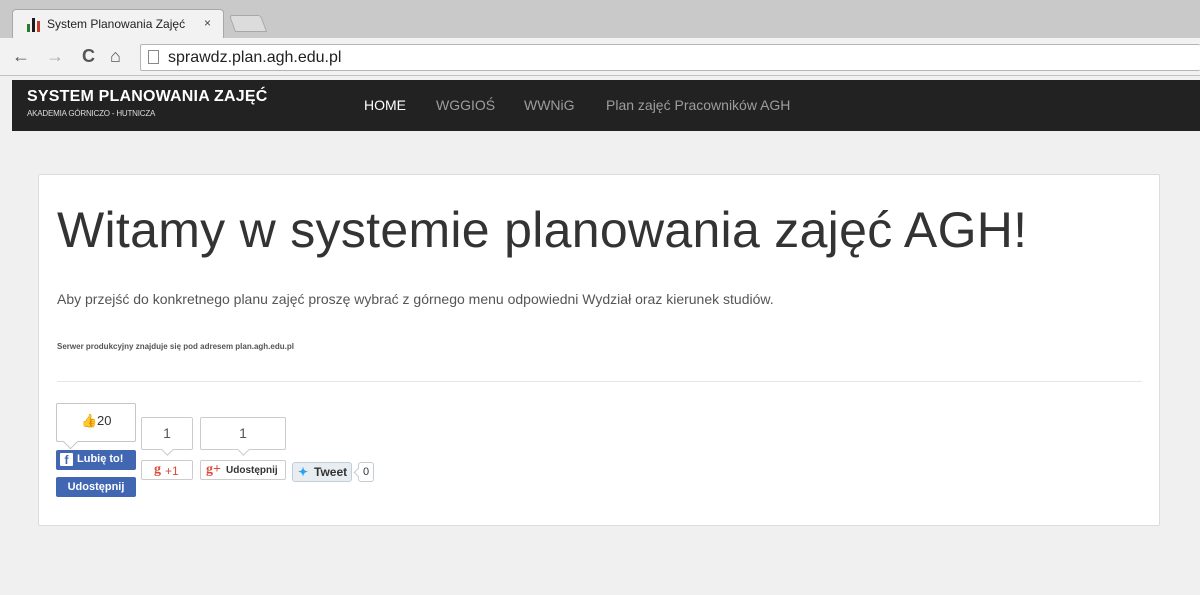  What do you see at coordinates (153, 57) in the screenshot?
I see `page-icon` at bounding box center [153, 57].